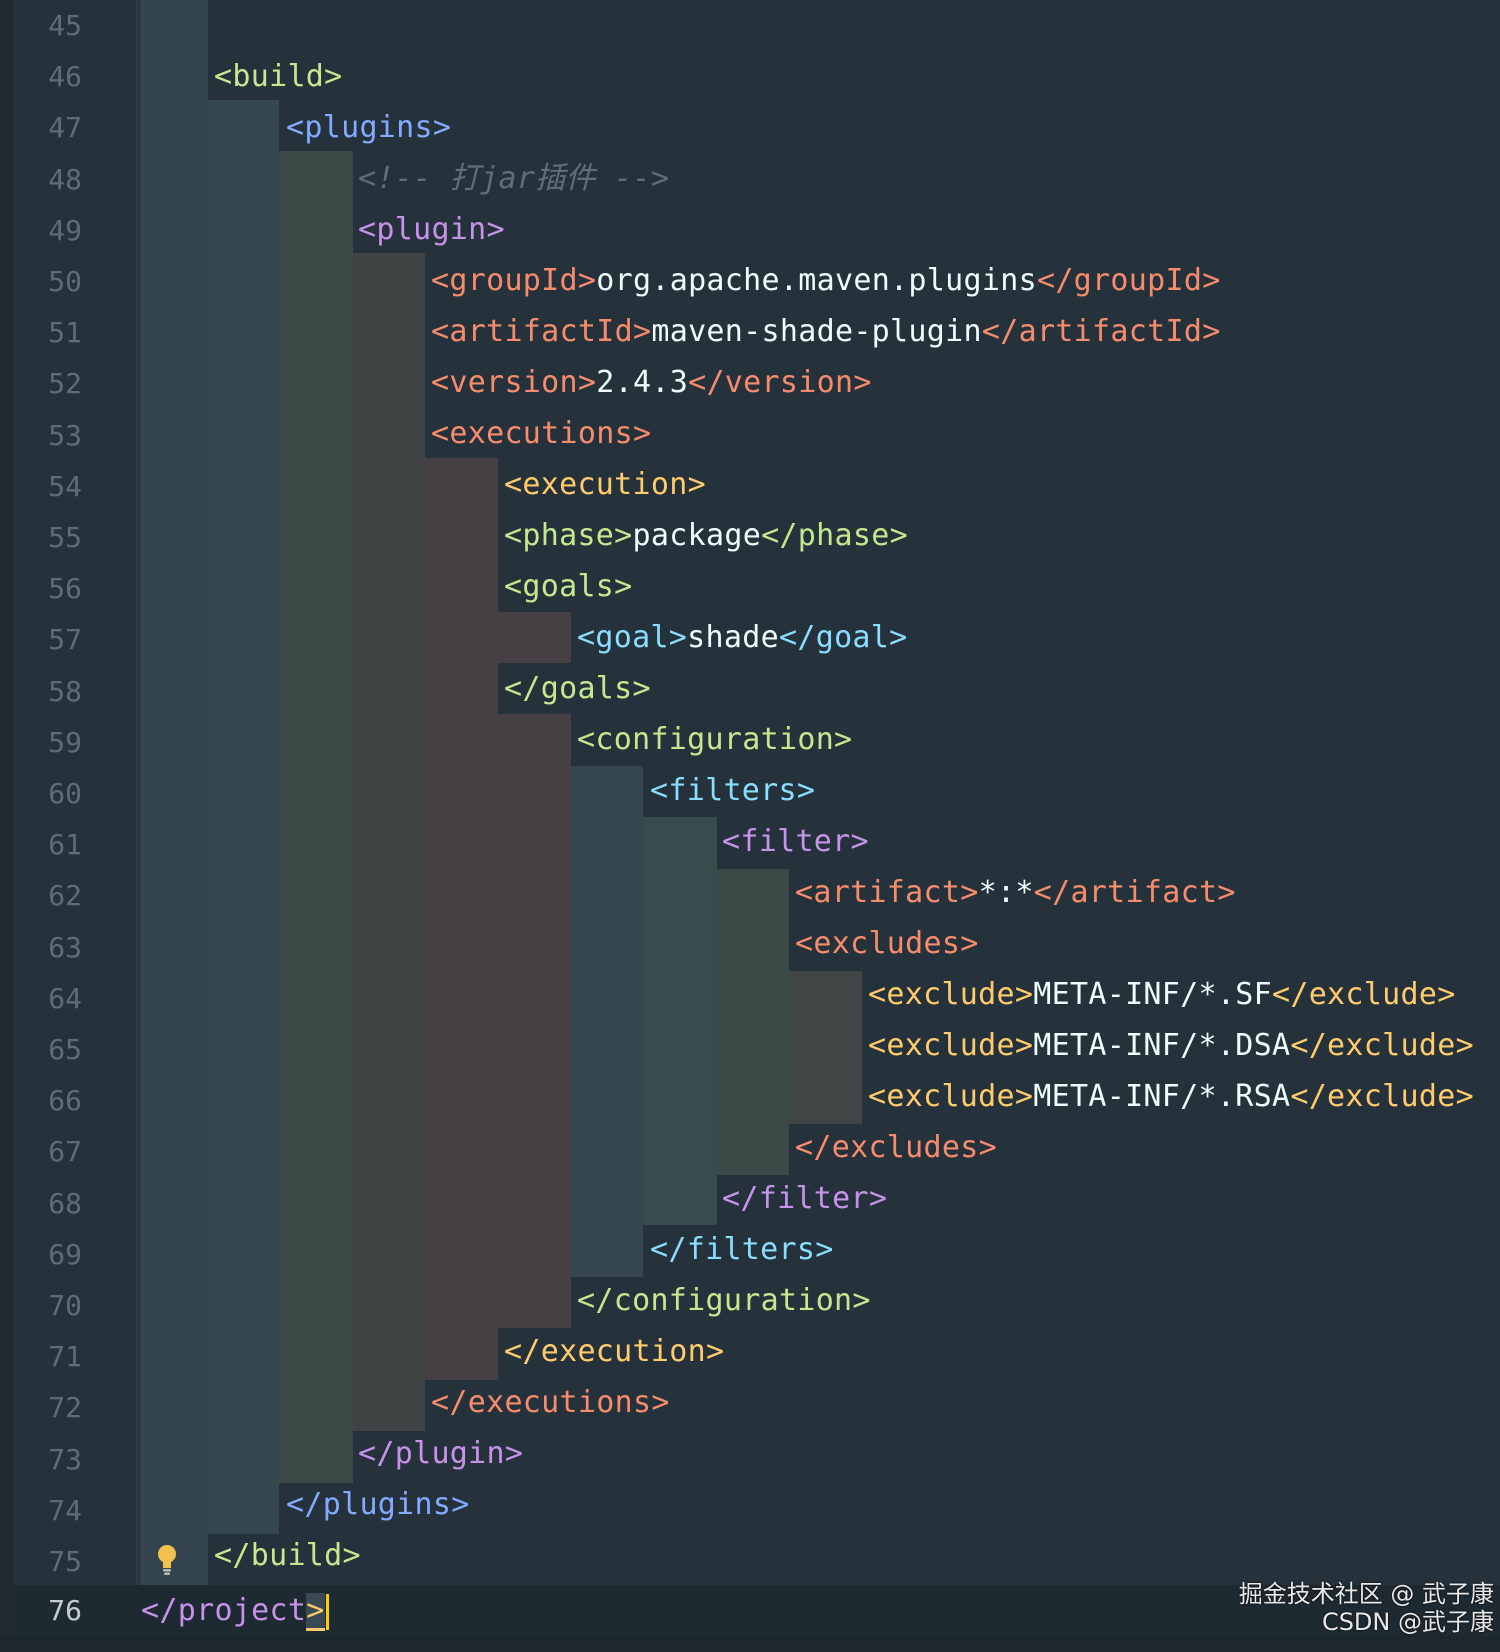 This screenshot has height=1652, width=1500. Describe the element at coordinates (52, 1049) in the screenshot. I see `line-number: 65` at that location.